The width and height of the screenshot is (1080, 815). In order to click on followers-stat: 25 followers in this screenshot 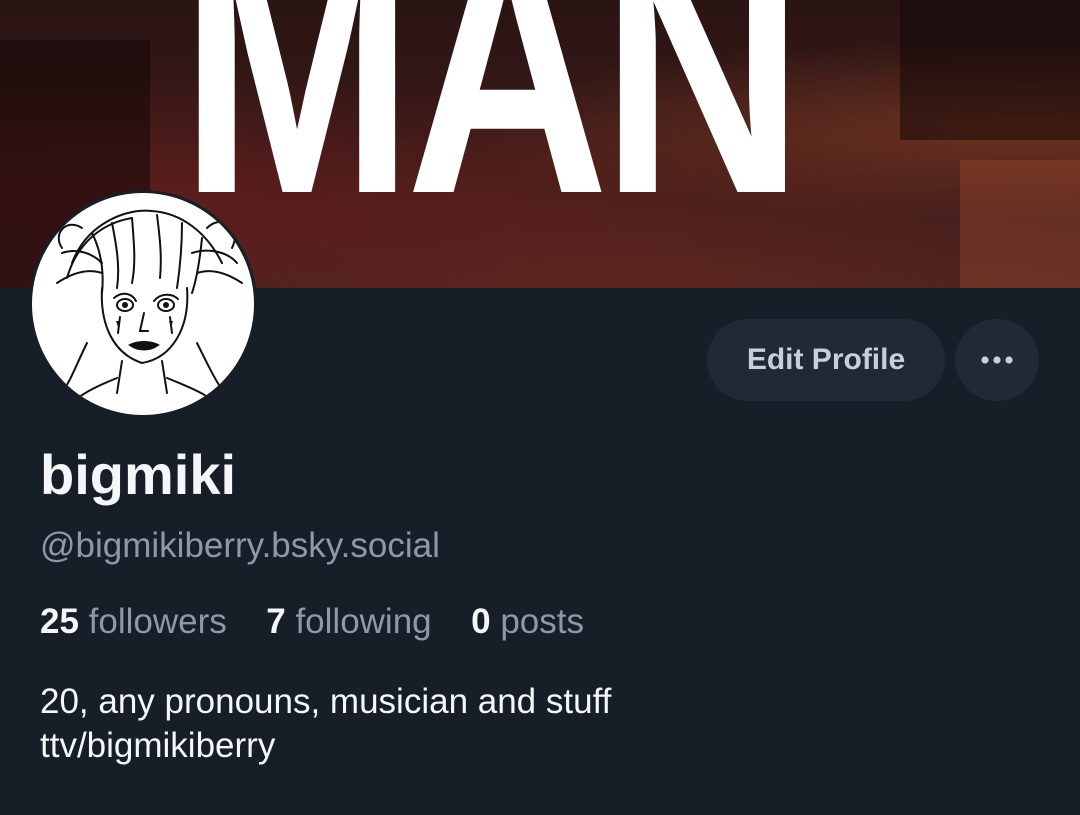, I will do `click(138, 621)`.